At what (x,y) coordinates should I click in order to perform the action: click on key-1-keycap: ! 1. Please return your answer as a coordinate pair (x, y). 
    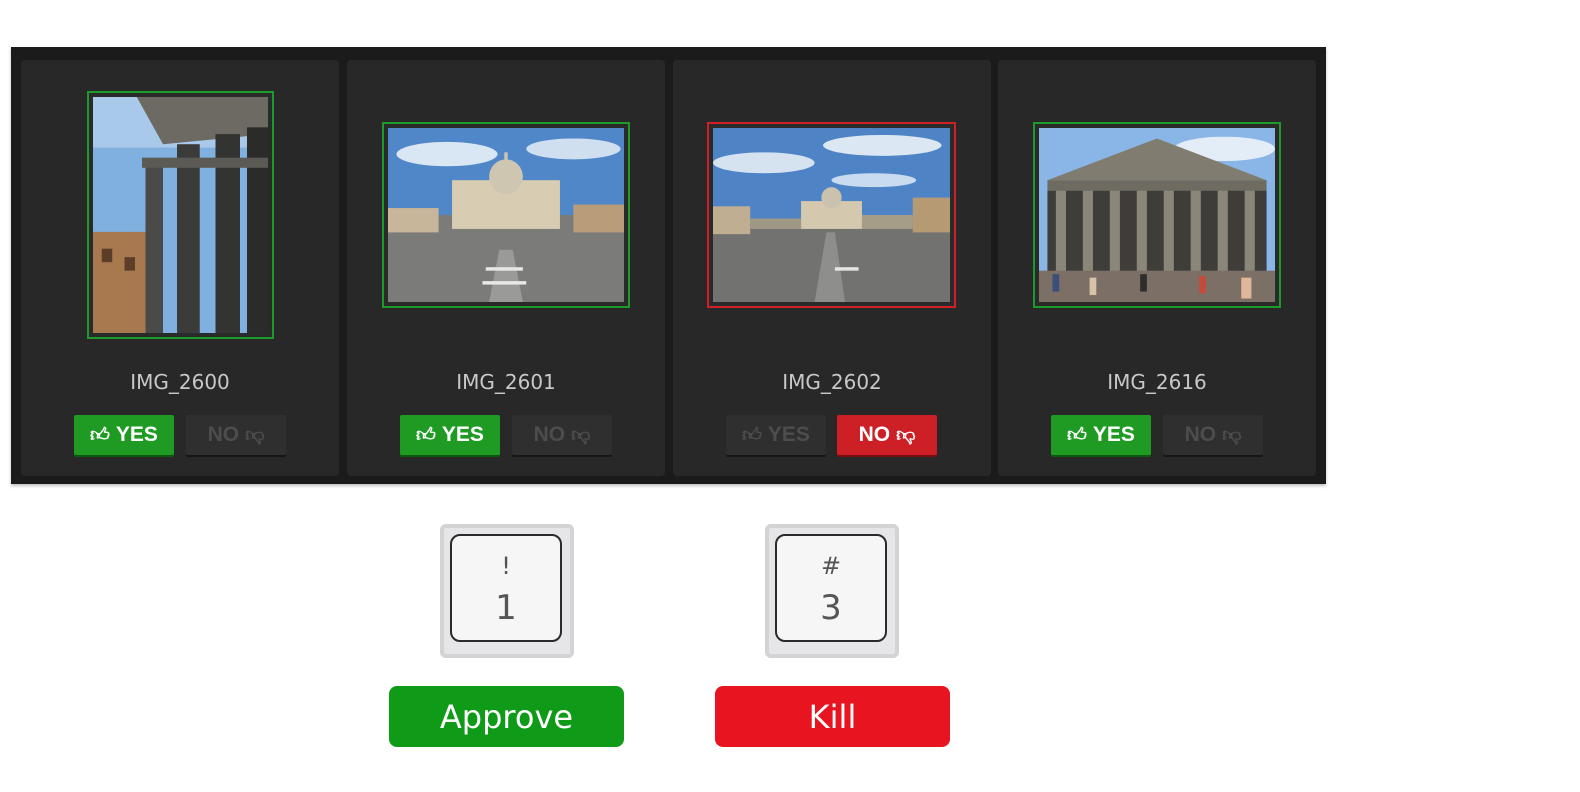
    Looking at the image, I should click on (507, 591).